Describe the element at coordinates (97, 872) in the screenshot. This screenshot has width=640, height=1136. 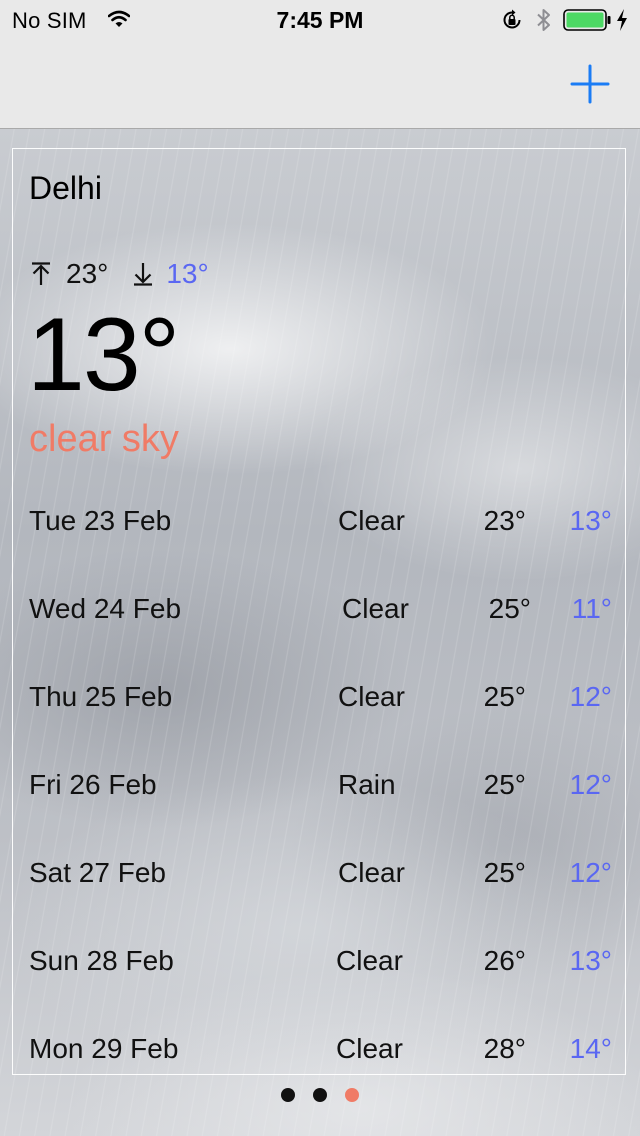
I see `forecast-date: Sat 27 Feb` at that location.